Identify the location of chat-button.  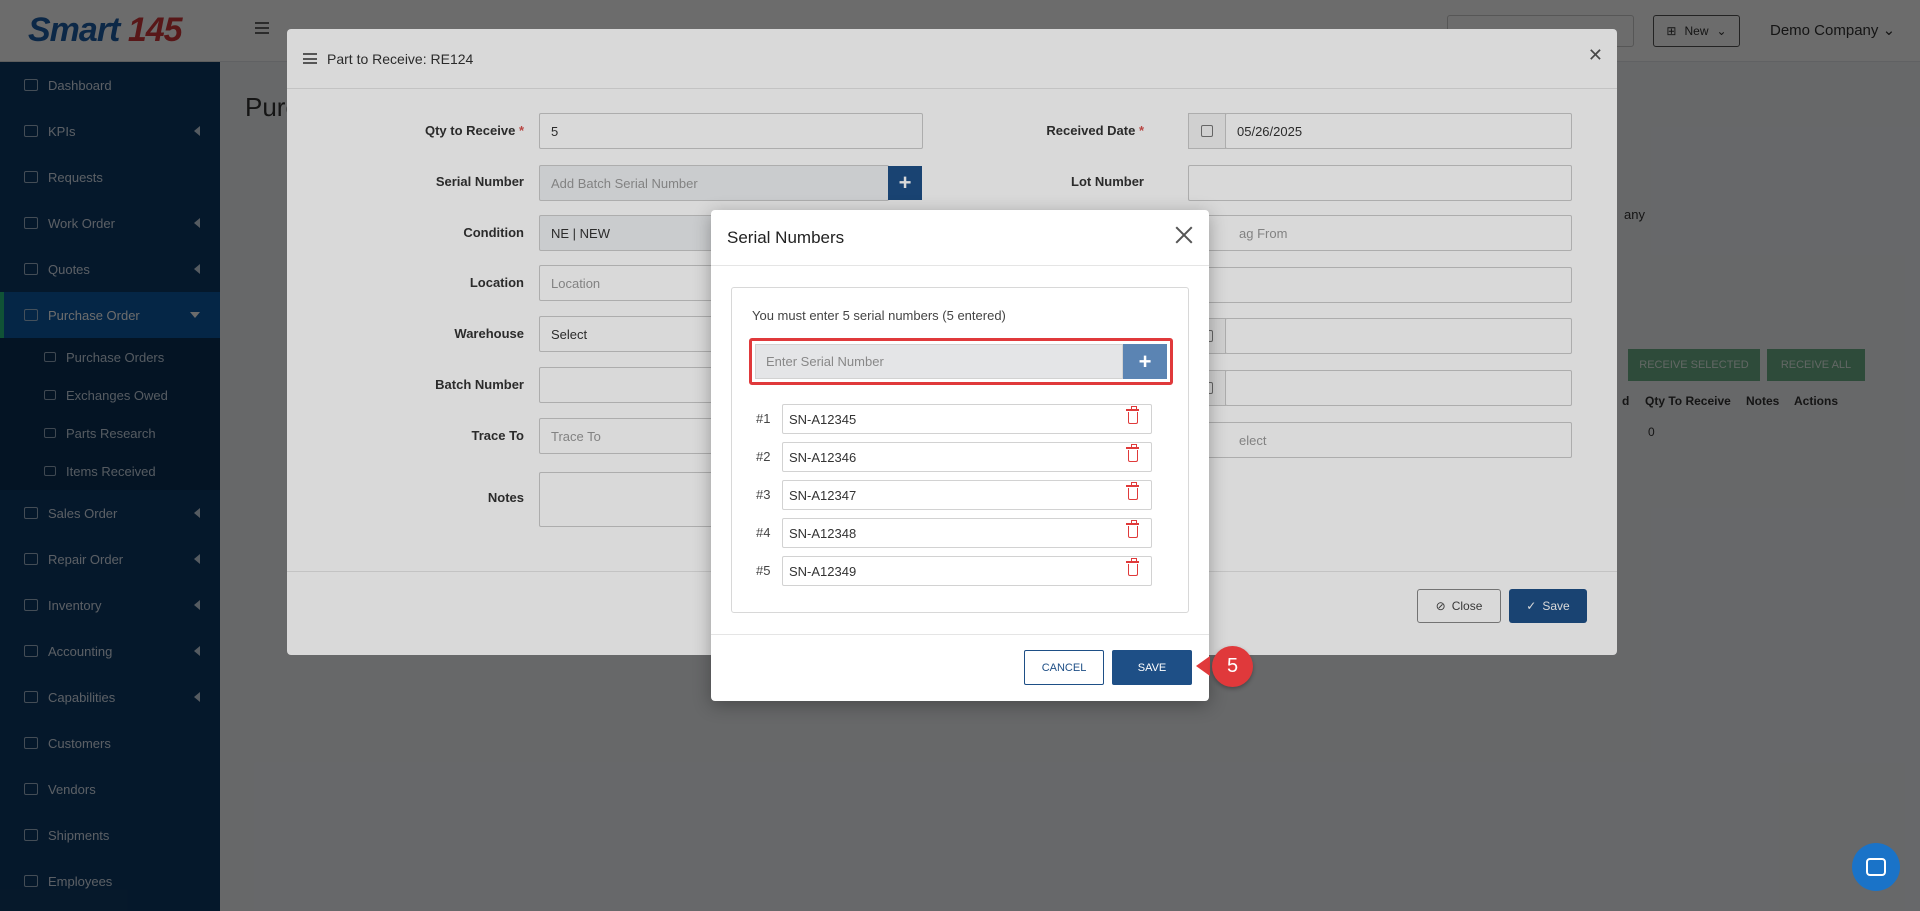
(1876, 867).